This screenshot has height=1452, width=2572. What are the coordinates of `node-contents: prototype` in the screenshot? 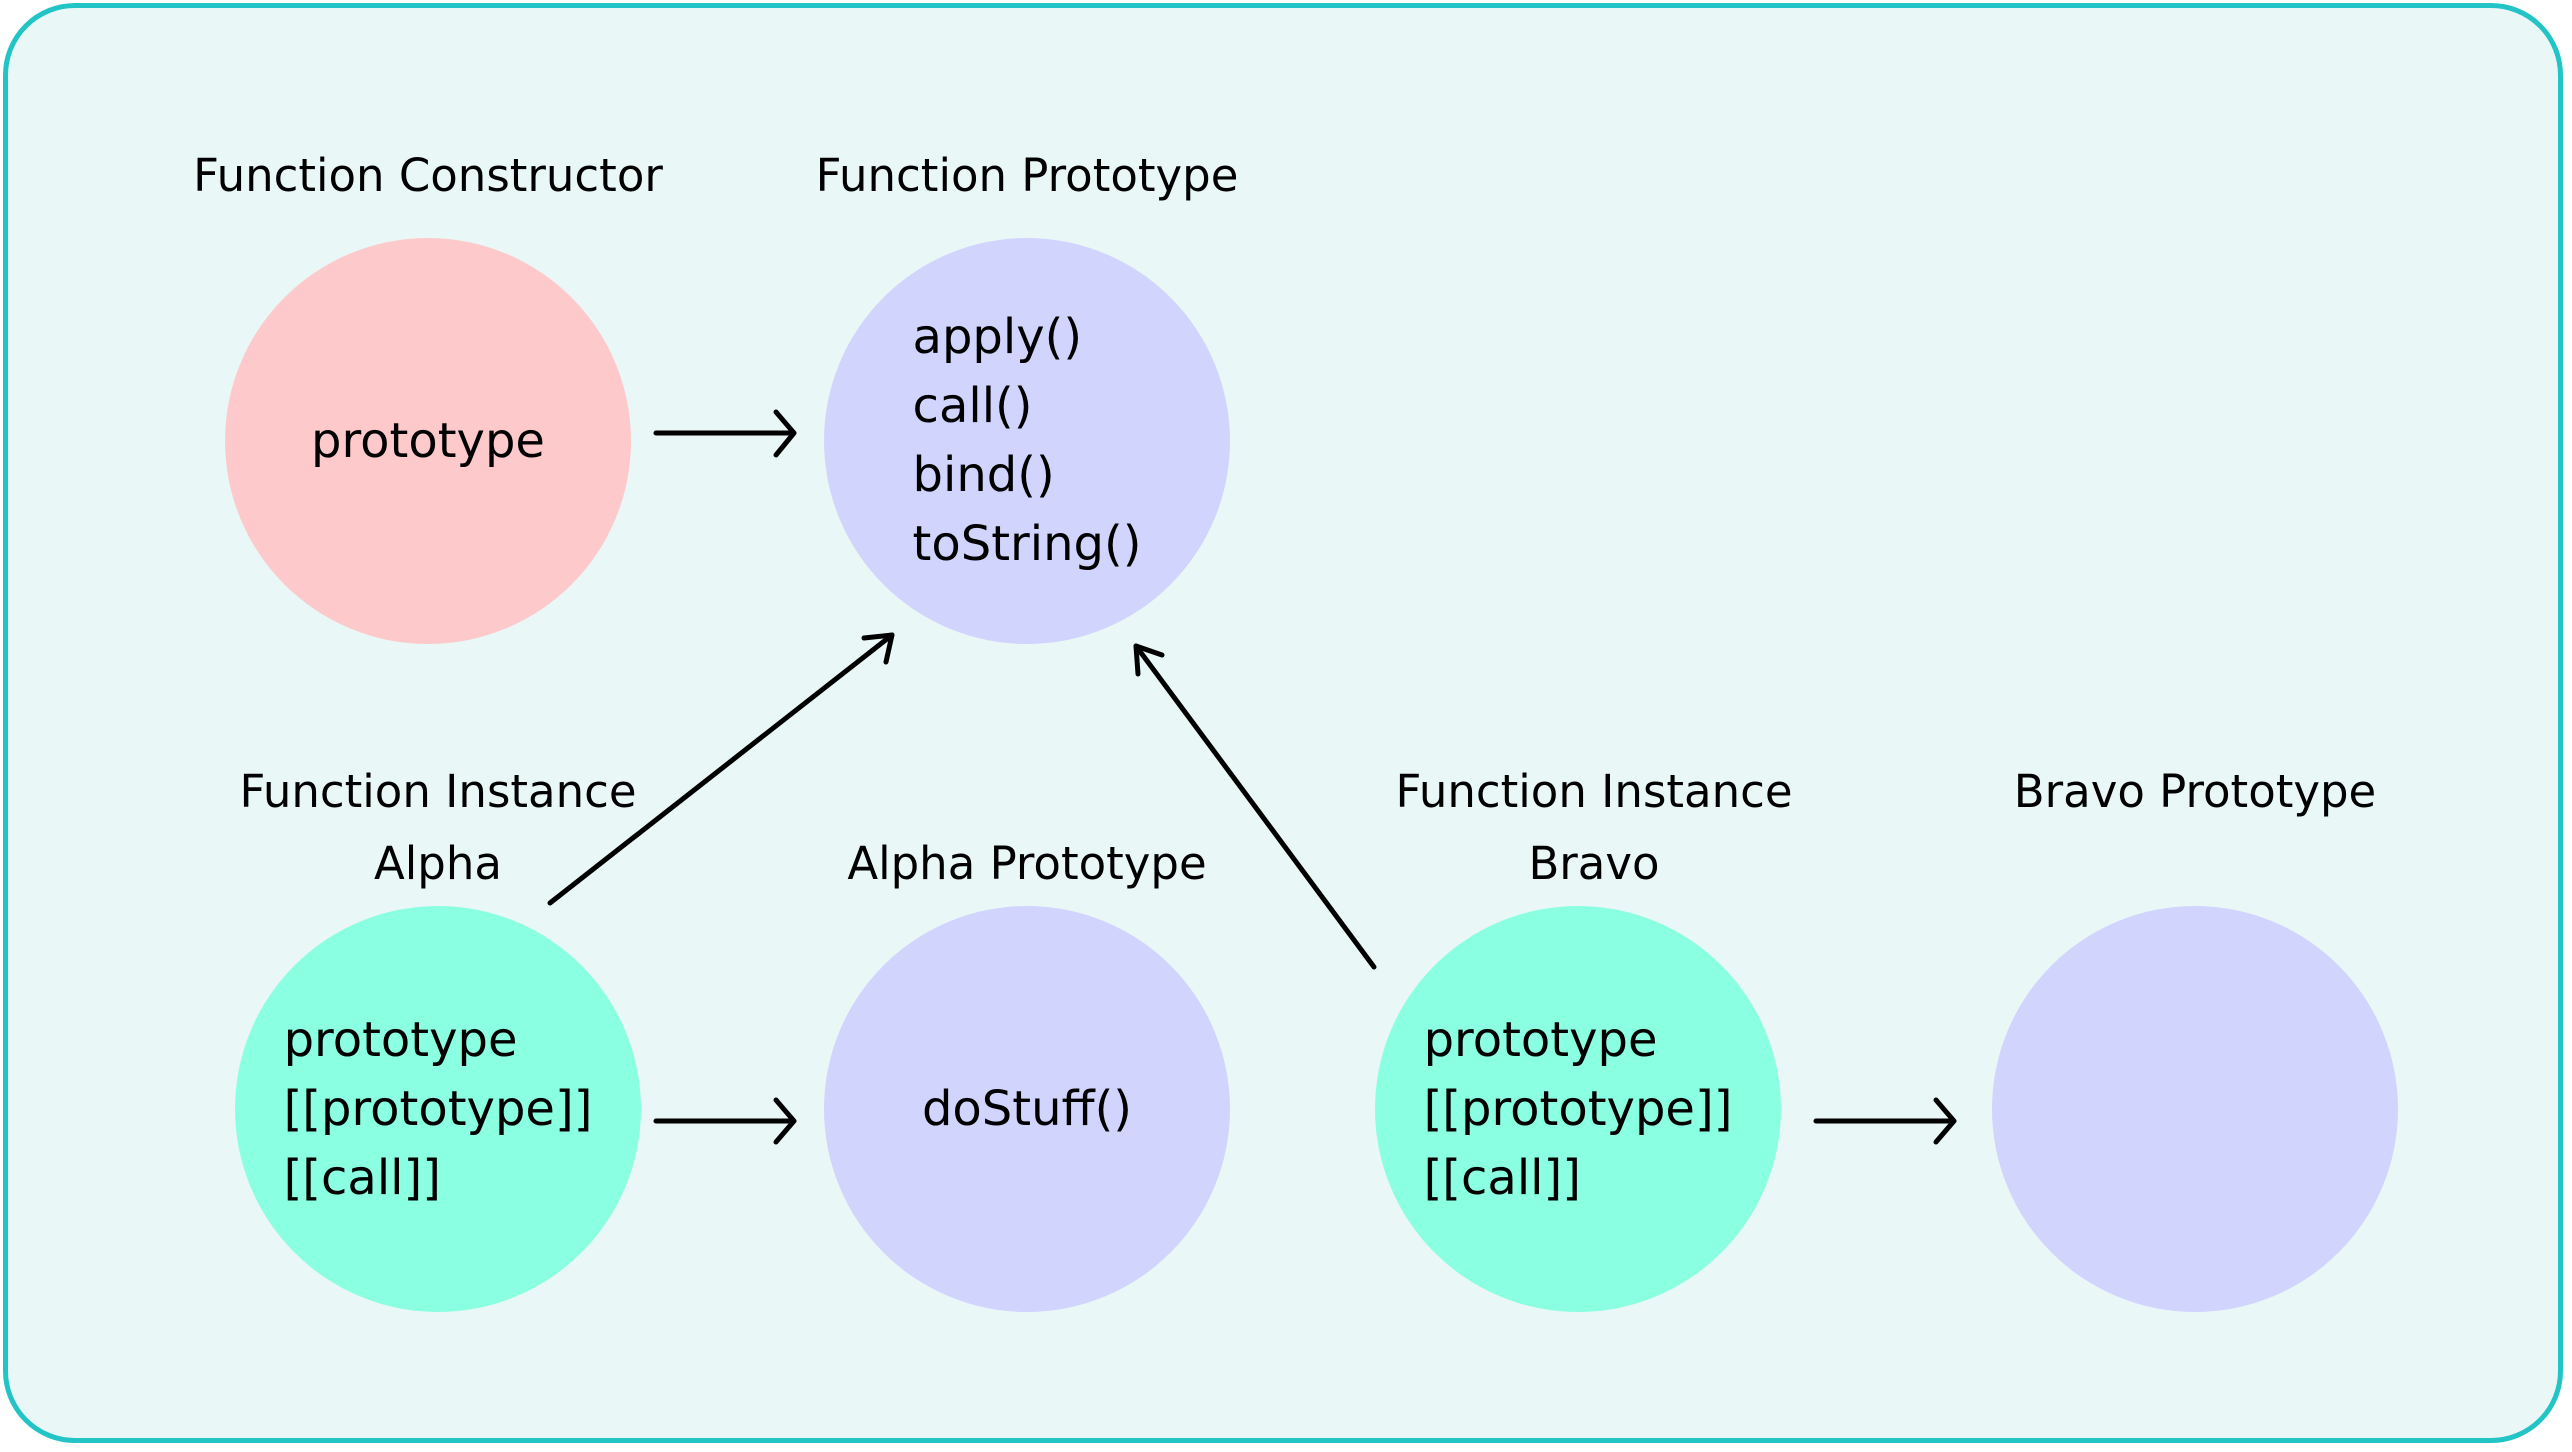 It's located at (428, 441).